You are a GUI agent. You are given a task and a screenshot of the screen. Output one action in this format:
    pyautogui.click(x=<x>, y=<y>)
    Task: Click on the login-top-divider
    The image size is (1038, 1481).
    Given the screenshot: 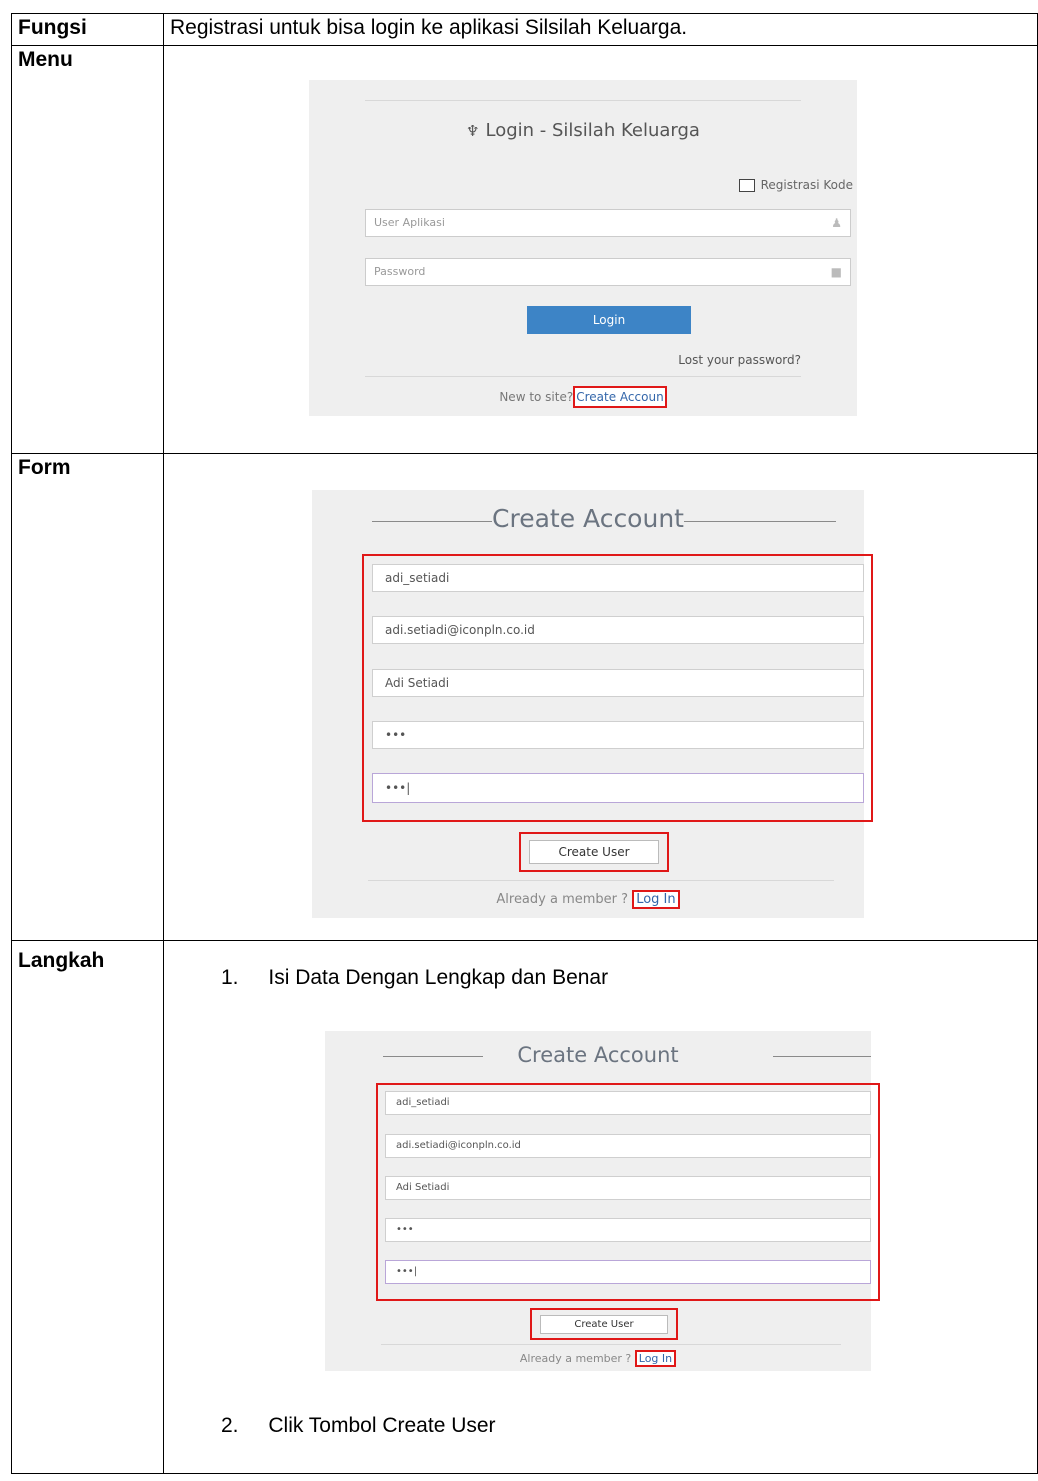 What is the action you would take?
    pyautogui.click(x=583, y=100)
    